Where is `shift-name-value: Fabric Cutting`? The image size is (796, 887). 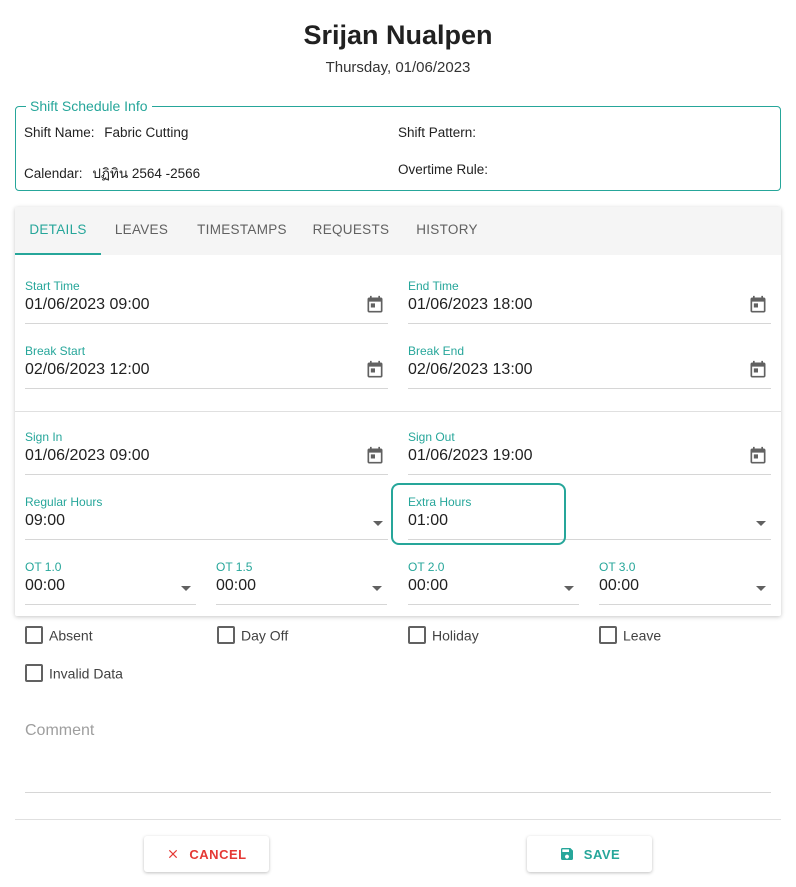
shift-name-value: Fabric Cutting is located at coordinates (146, 132).